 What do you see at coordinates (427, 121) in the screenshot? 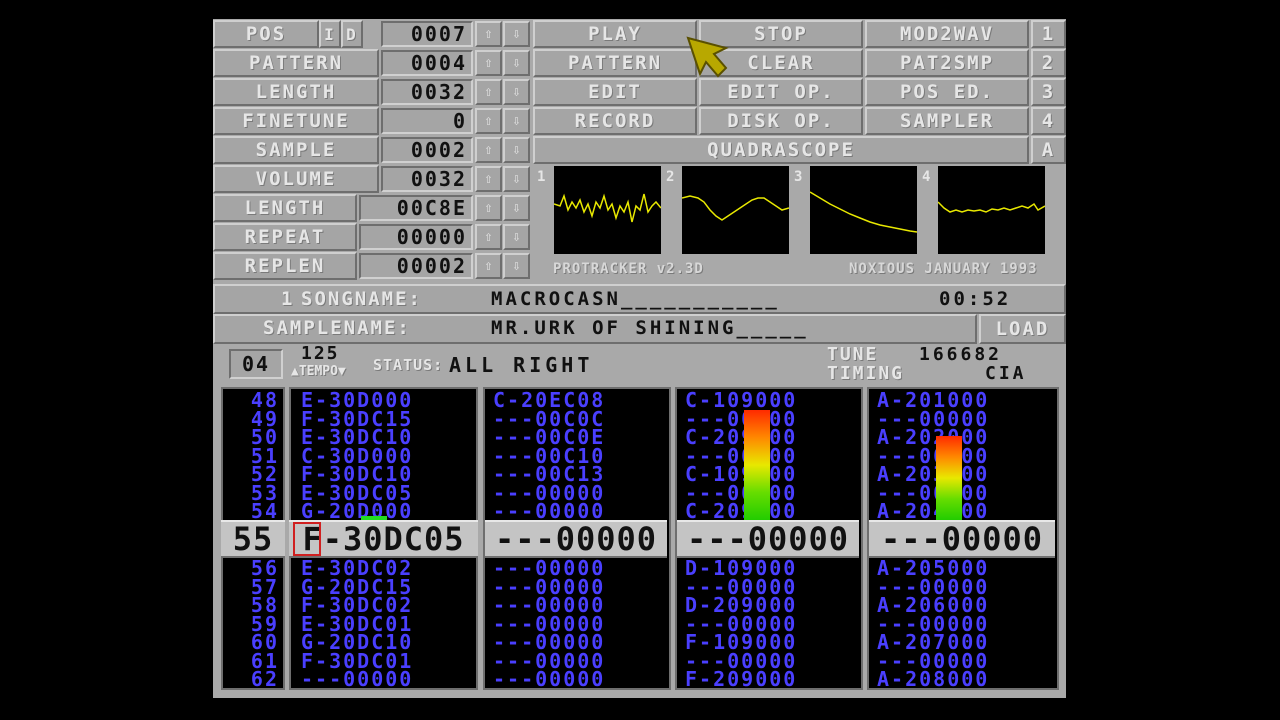
I see `finetune-value: 0` at bounding box center [427, 121].